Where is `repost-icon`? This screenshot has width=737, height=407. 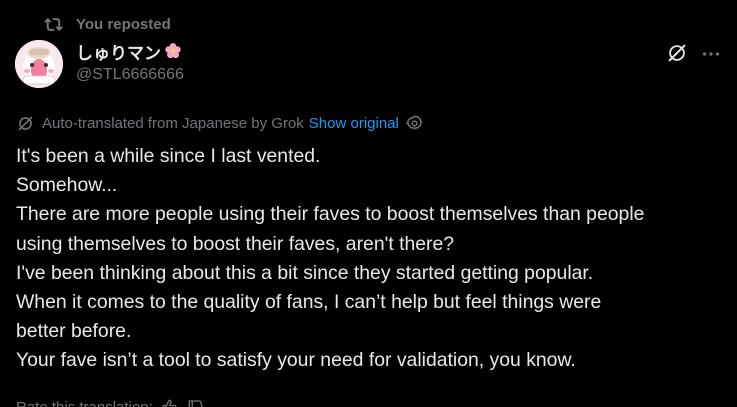
repost-icon is located at coordinates (53, 24).